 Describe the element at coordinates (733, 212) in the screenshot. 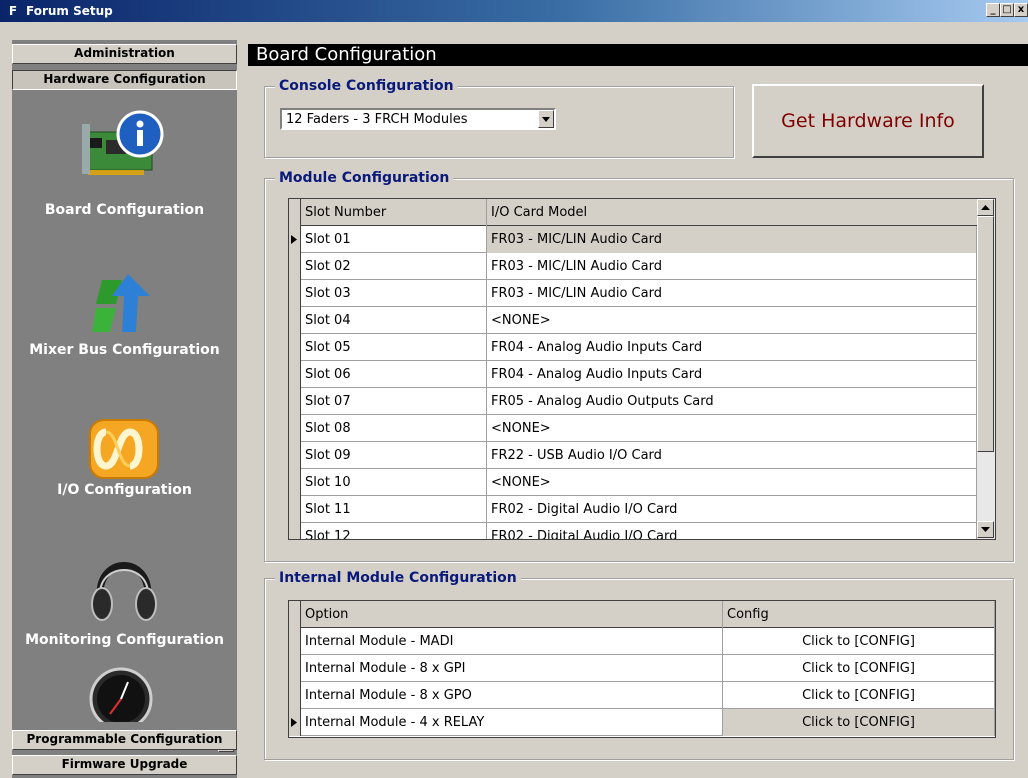

I see `column-header: I/O Card Model` at that location.